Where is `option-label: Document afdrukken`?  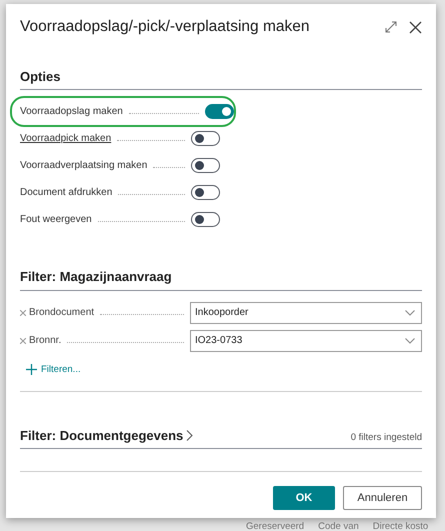 option-label: Document afdrukken is located at coordinates (66, 193).